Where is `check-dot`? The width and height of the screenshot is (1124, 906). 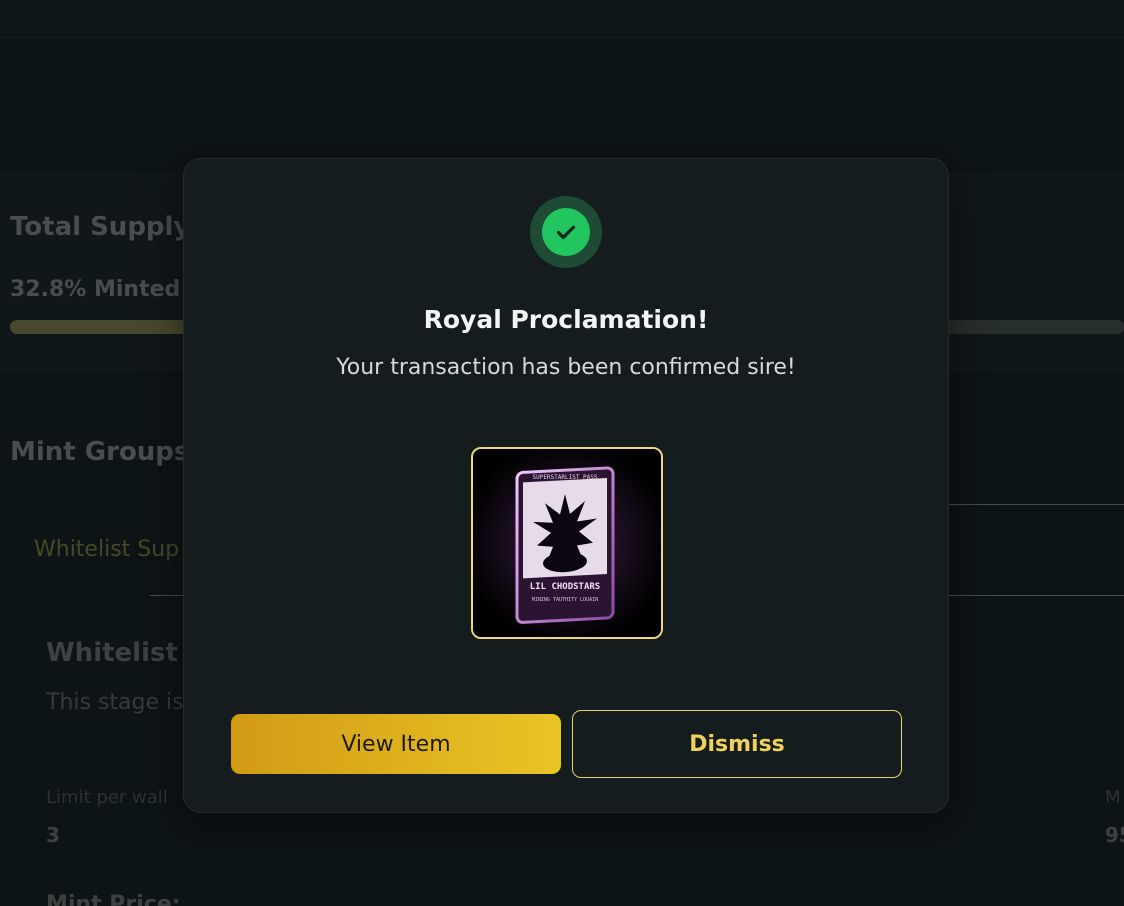 check-dot is located at coordinates (566, 232).